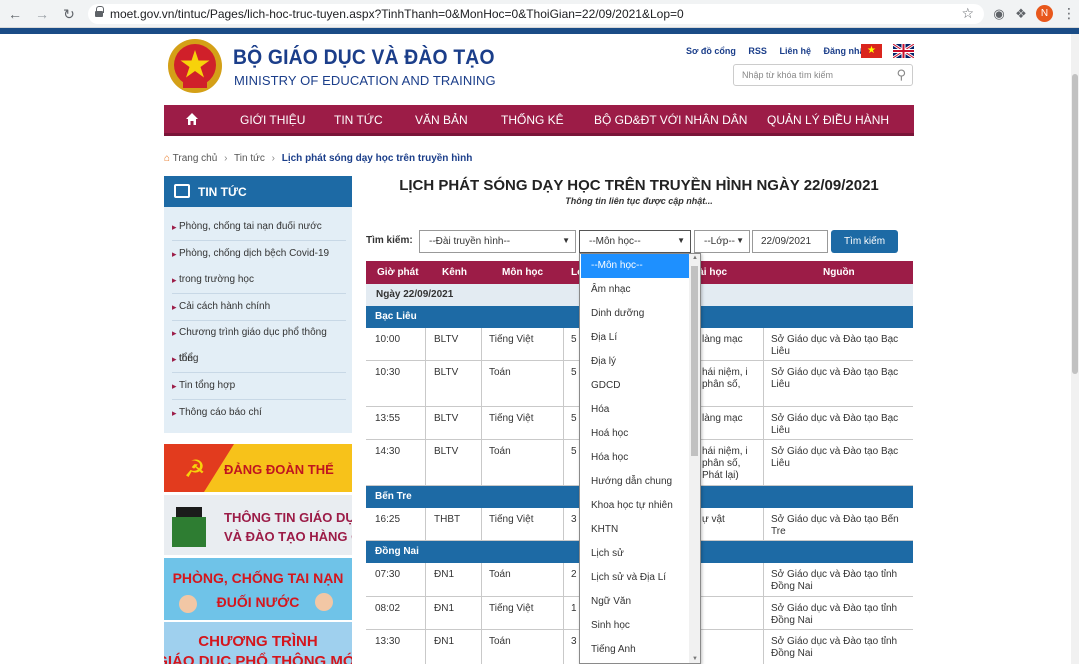 This screenshot has width=1079, height=664. I want to click on top-links: Sơ đồ cổng RSS Liên hệ Đăng nhập, so click(783, 51).